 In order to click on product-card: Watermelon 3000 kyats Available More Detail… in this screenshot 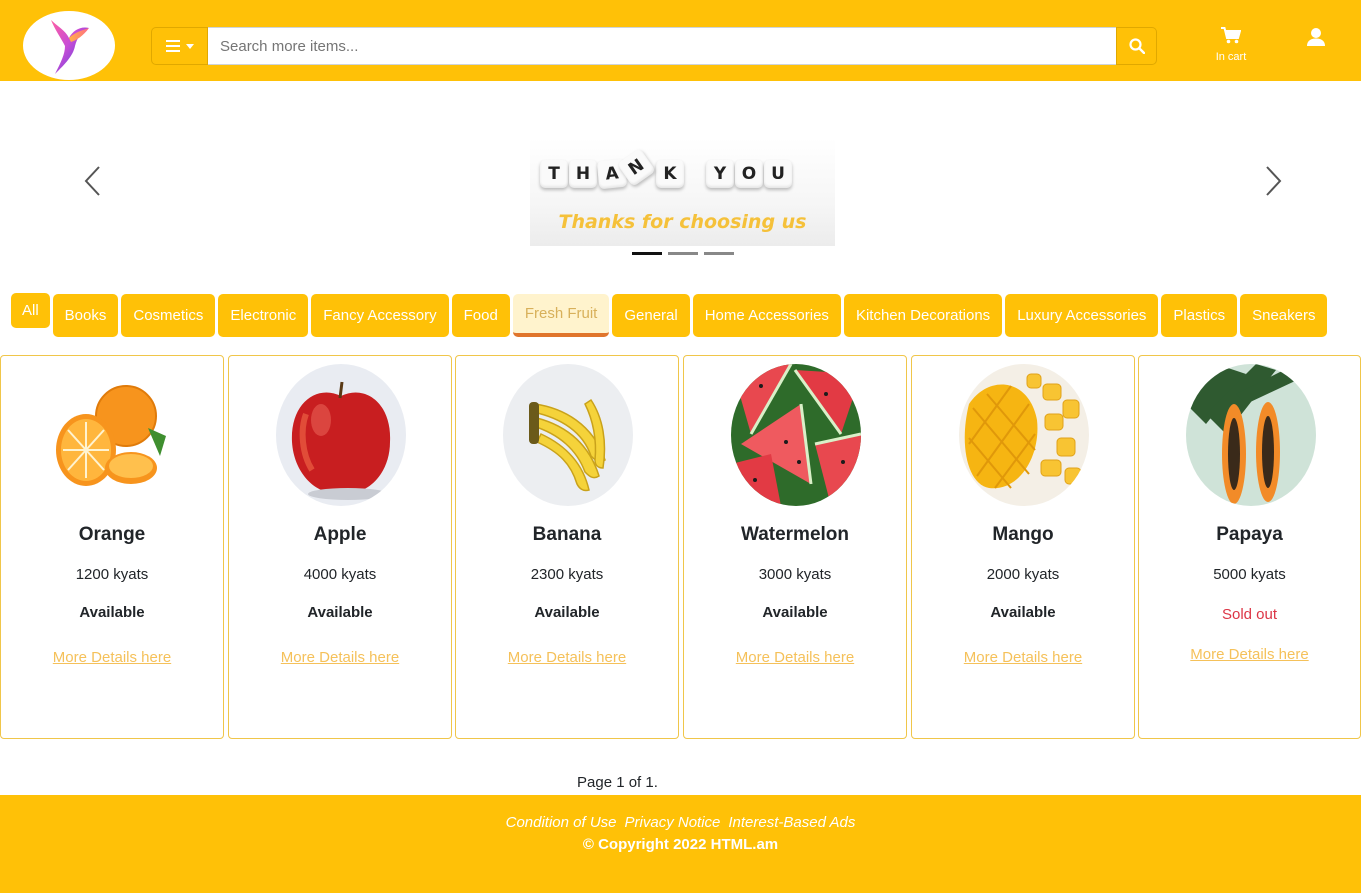, I will do `click(795, 547)`.